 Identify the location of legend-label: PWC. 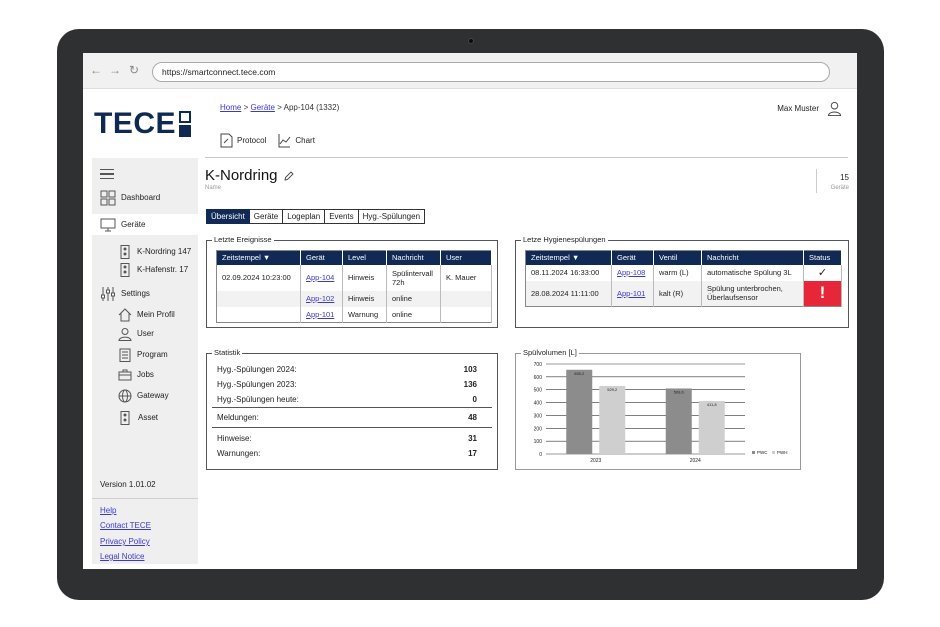
(762, 452).